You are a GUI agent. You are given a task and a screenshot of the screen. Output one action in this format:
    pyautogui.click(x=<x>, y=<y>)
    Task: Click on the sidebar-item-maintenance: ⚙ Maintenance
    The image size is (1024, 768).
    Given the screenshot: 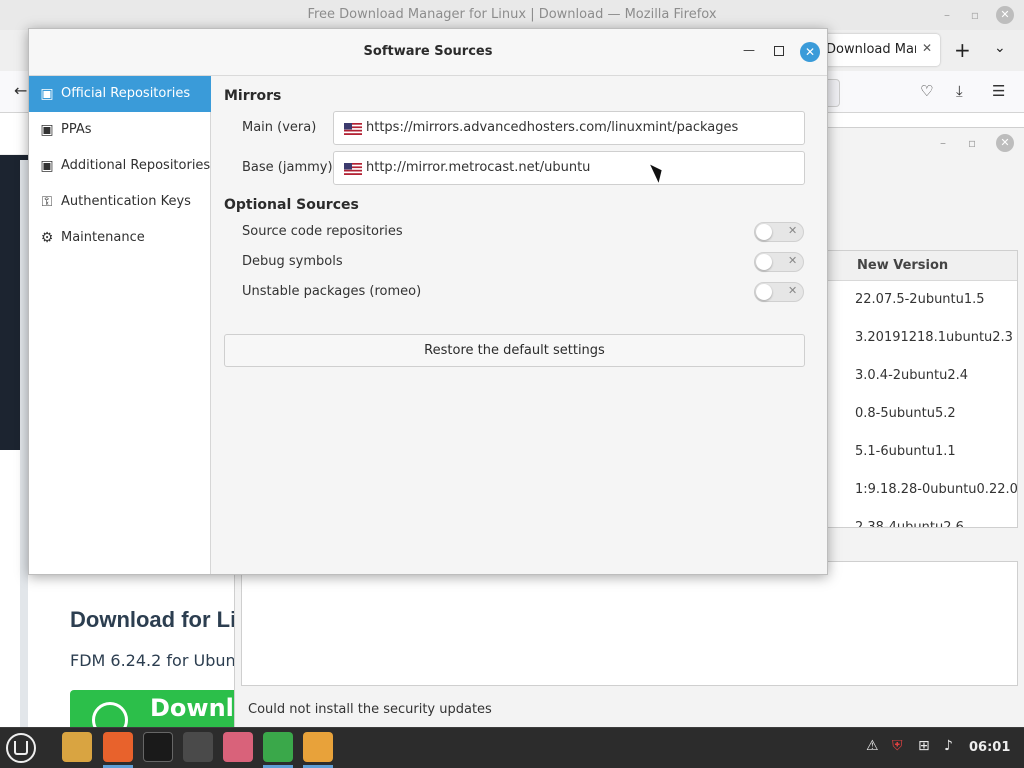 What is the action you would take?
    pyautogui.click(x=120, y=238)
    